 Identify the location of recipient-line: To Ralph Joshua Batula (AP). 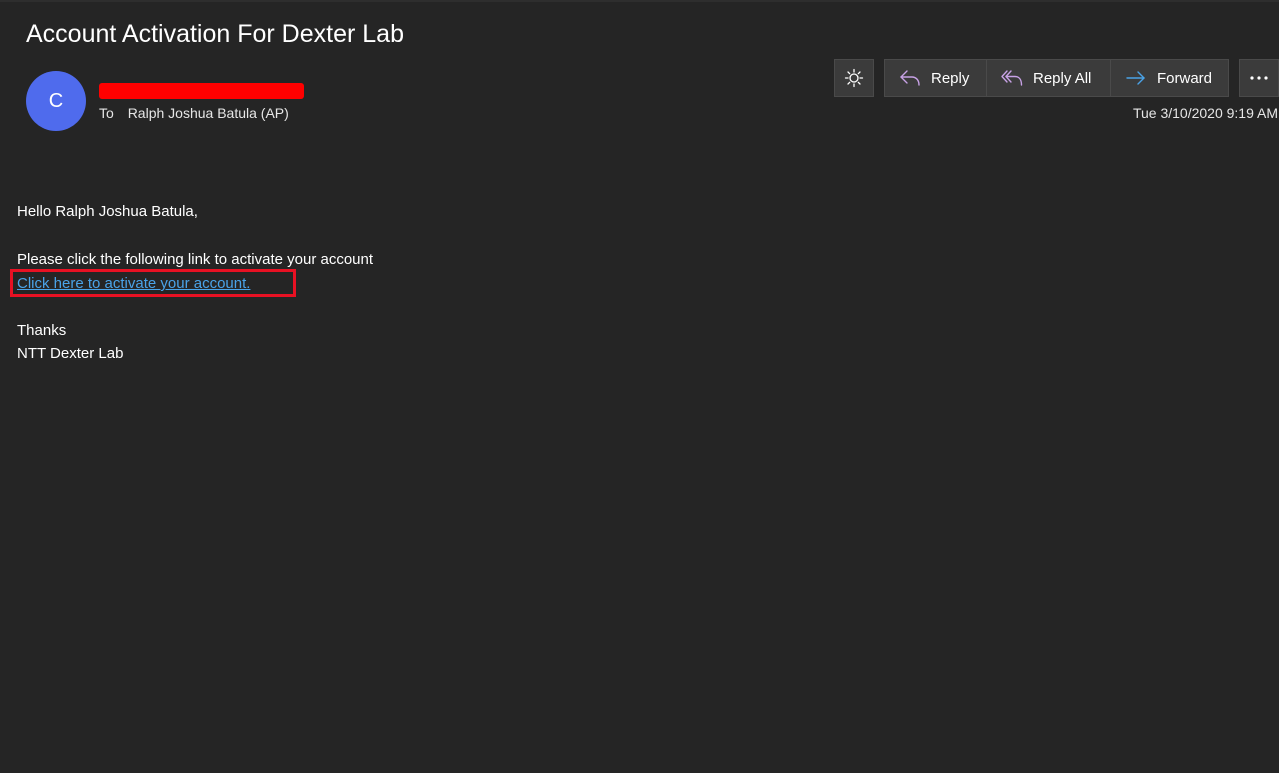
(194, 113).